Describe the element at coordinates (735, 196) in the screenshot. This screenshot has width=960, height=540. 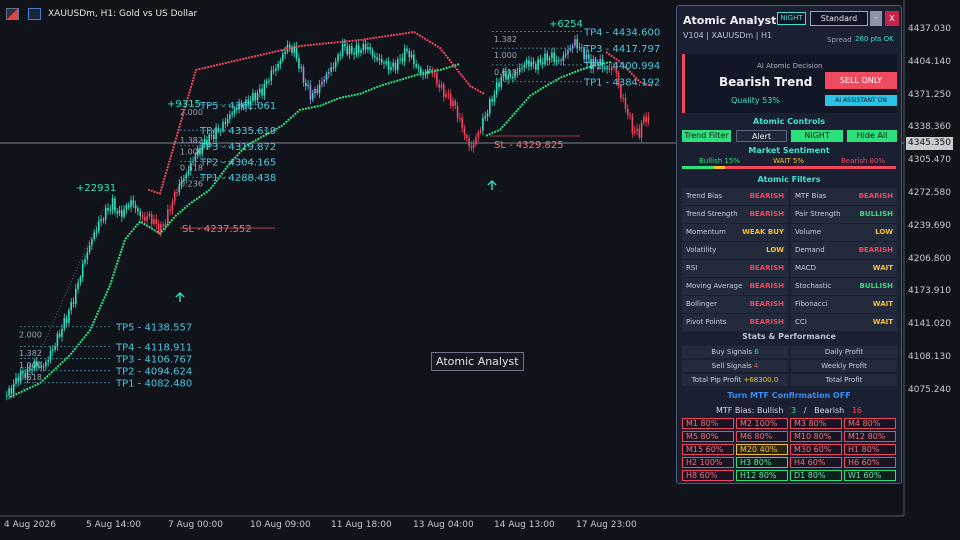
I see `filter-row: Trend Bias BEARISH` at that location.